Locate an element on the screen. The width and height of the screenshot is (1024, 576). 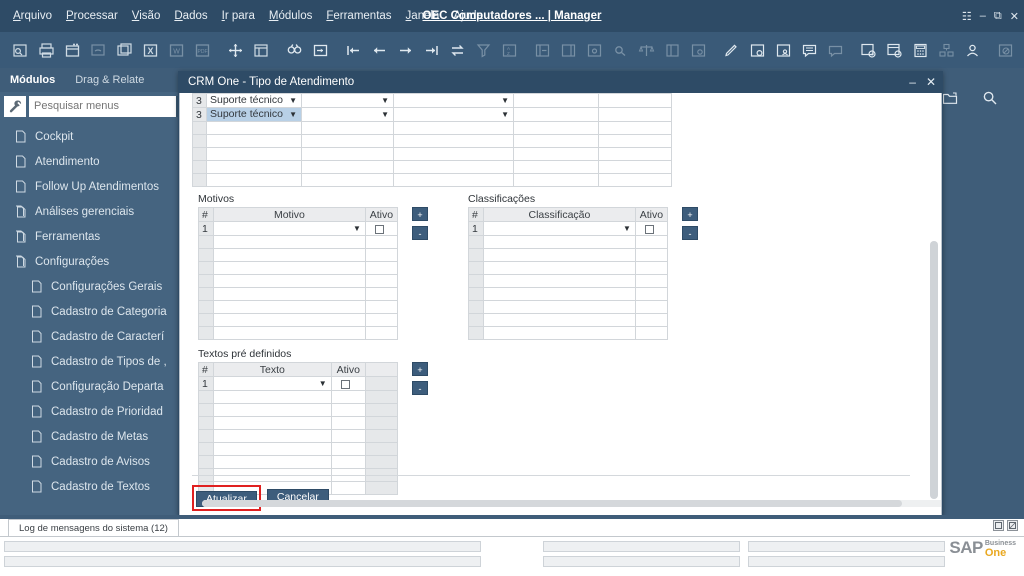
menu-dados: Dados is located at coordinates (190, 16).